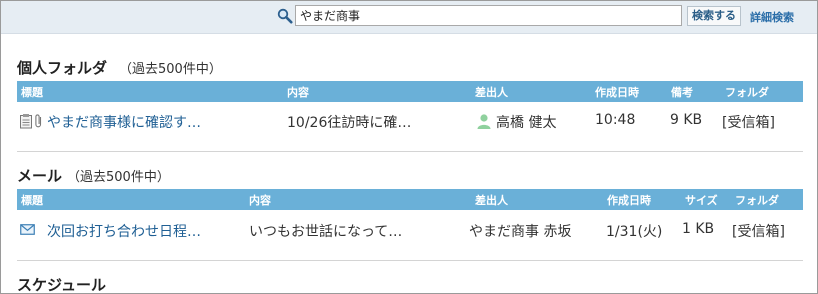  I want to click on search-button: 検索する, so click(714, 16).